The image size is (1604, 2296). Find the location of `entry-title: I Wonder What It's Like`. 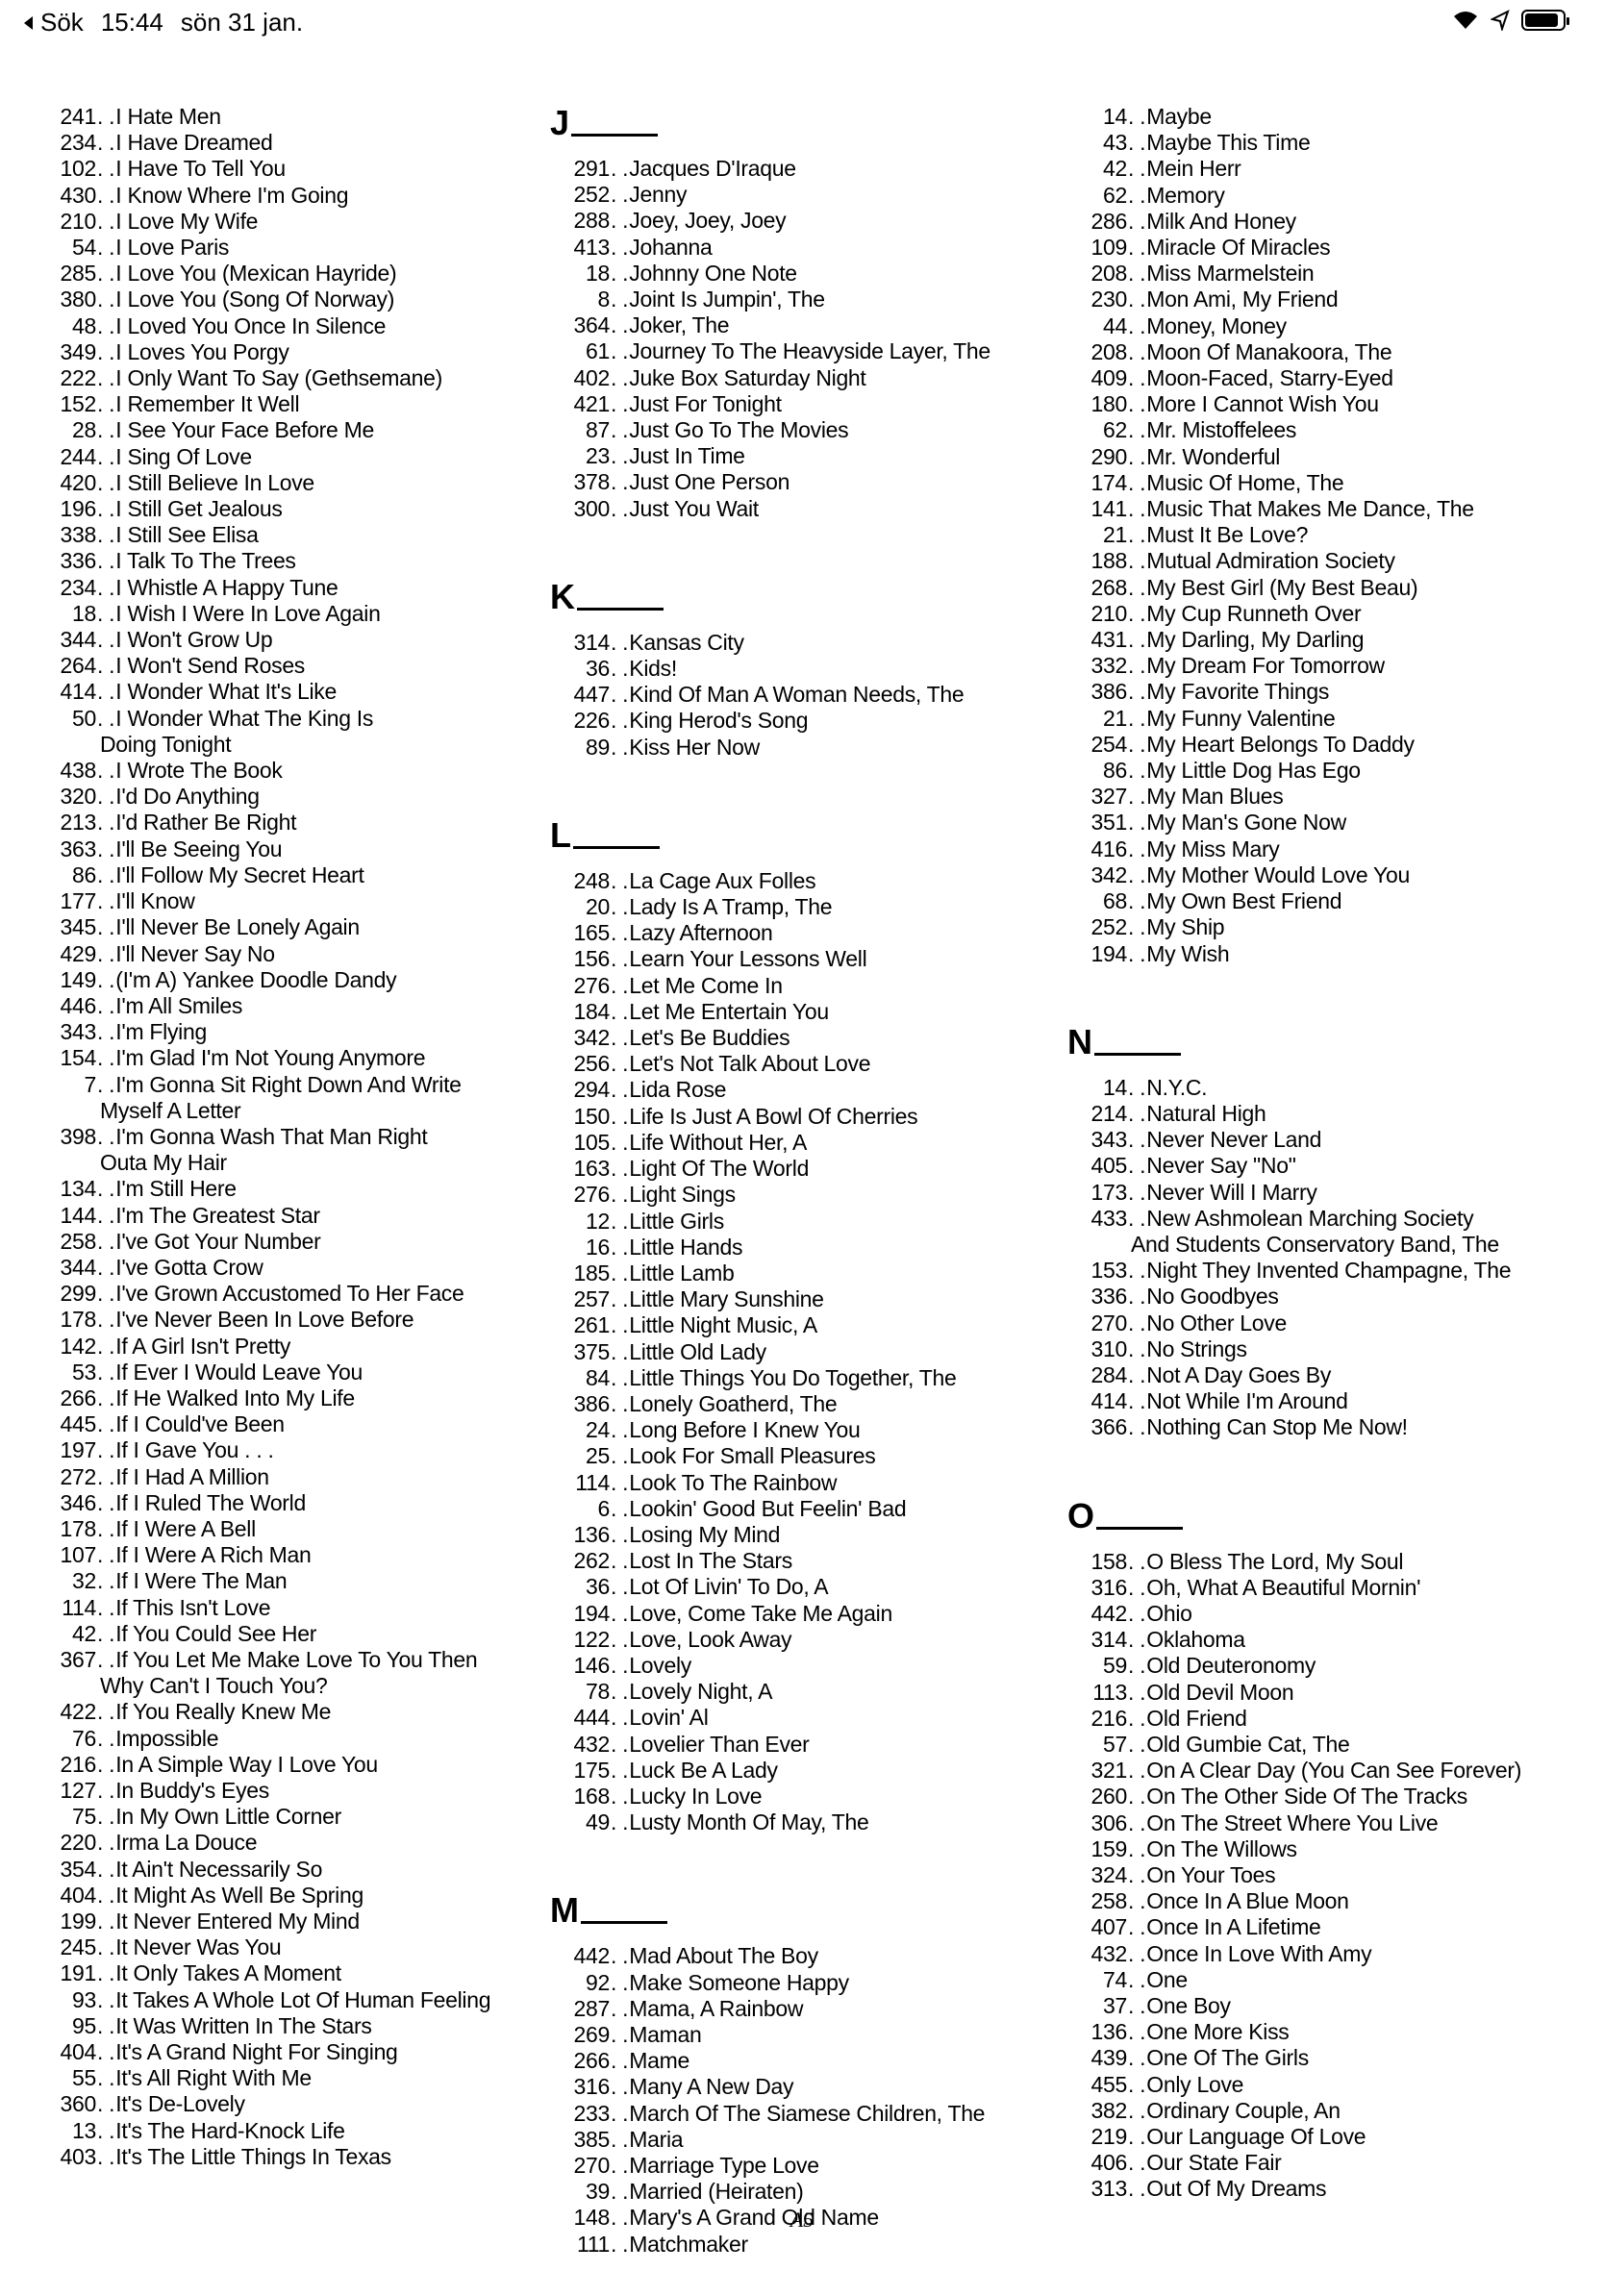

entry-title: I Wonder What It's Like is located at coordinates (226, 692).